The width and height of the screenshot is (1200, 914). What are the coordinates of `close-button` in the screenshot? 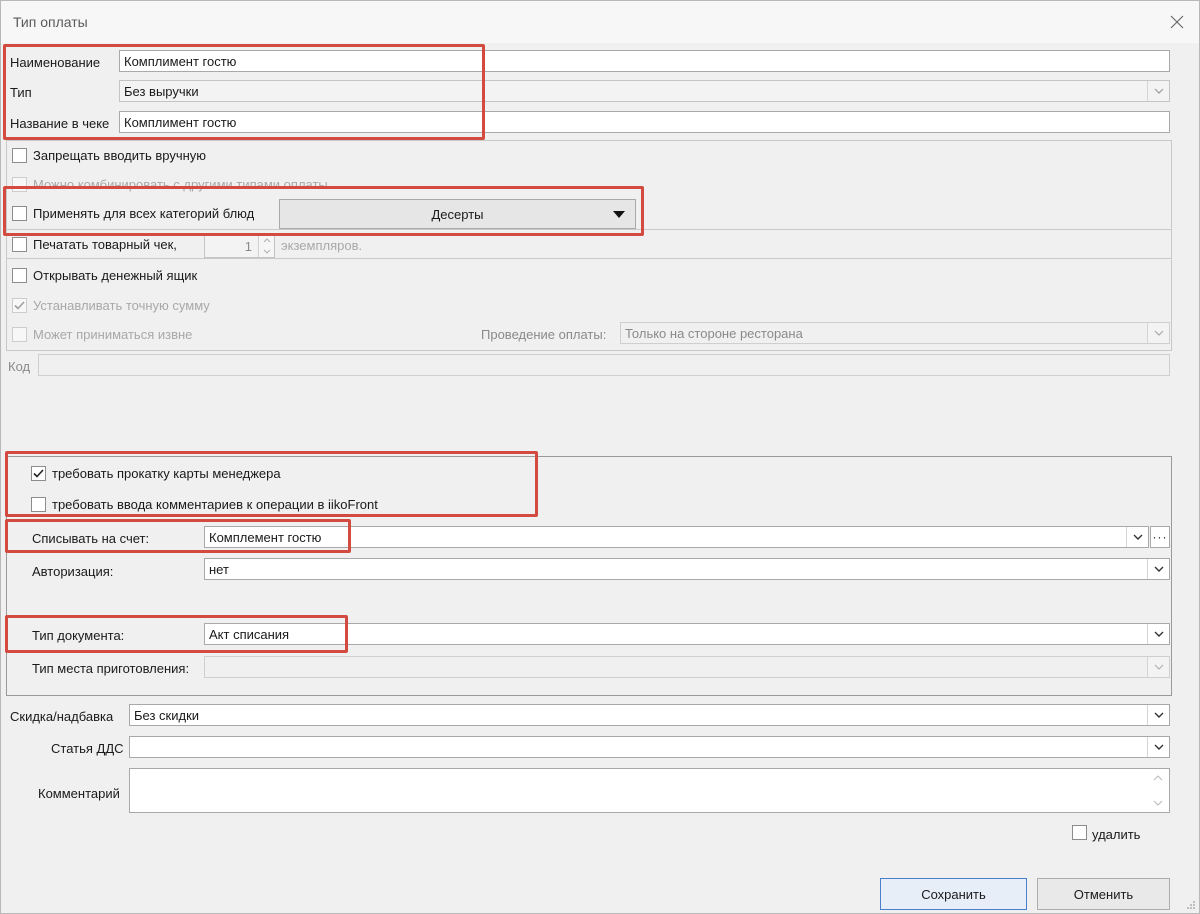 It's located at (1177, 22).